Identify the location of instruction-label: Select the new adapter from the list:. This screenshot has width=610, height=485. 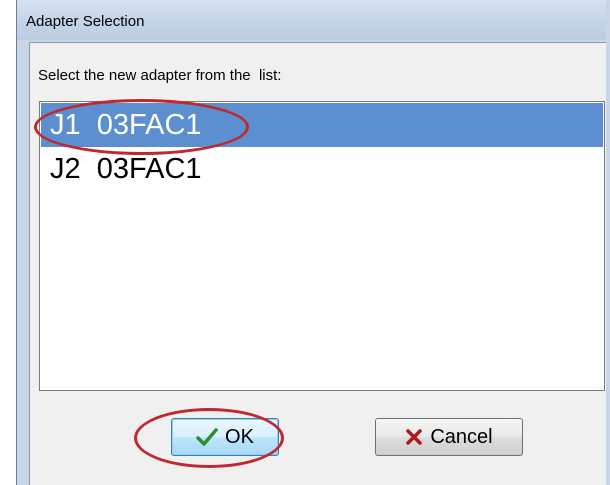
(160, 75).